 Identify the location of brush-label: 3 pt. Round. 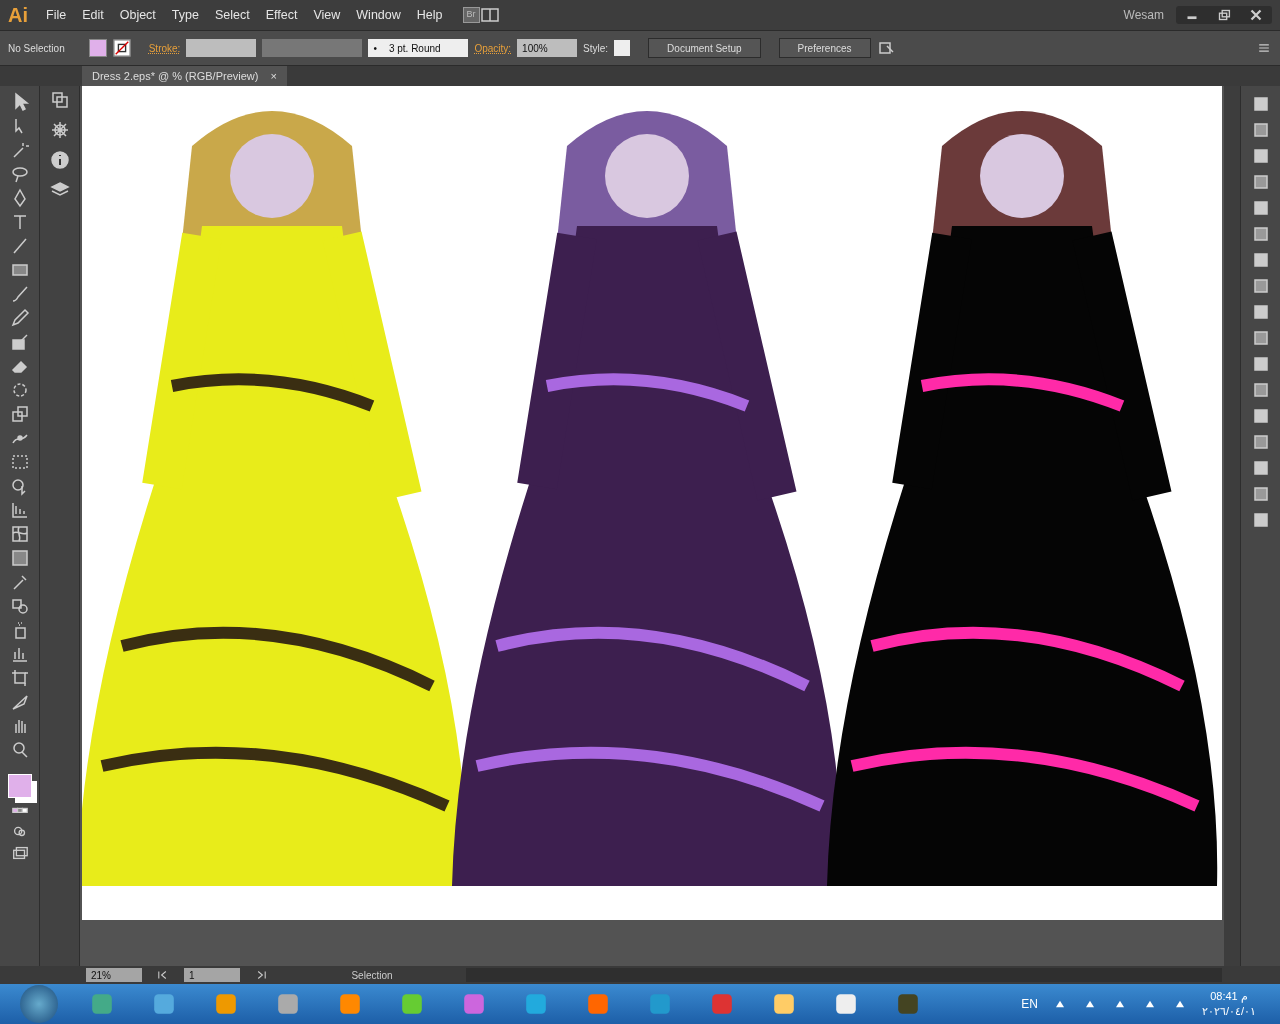
(414, 48).